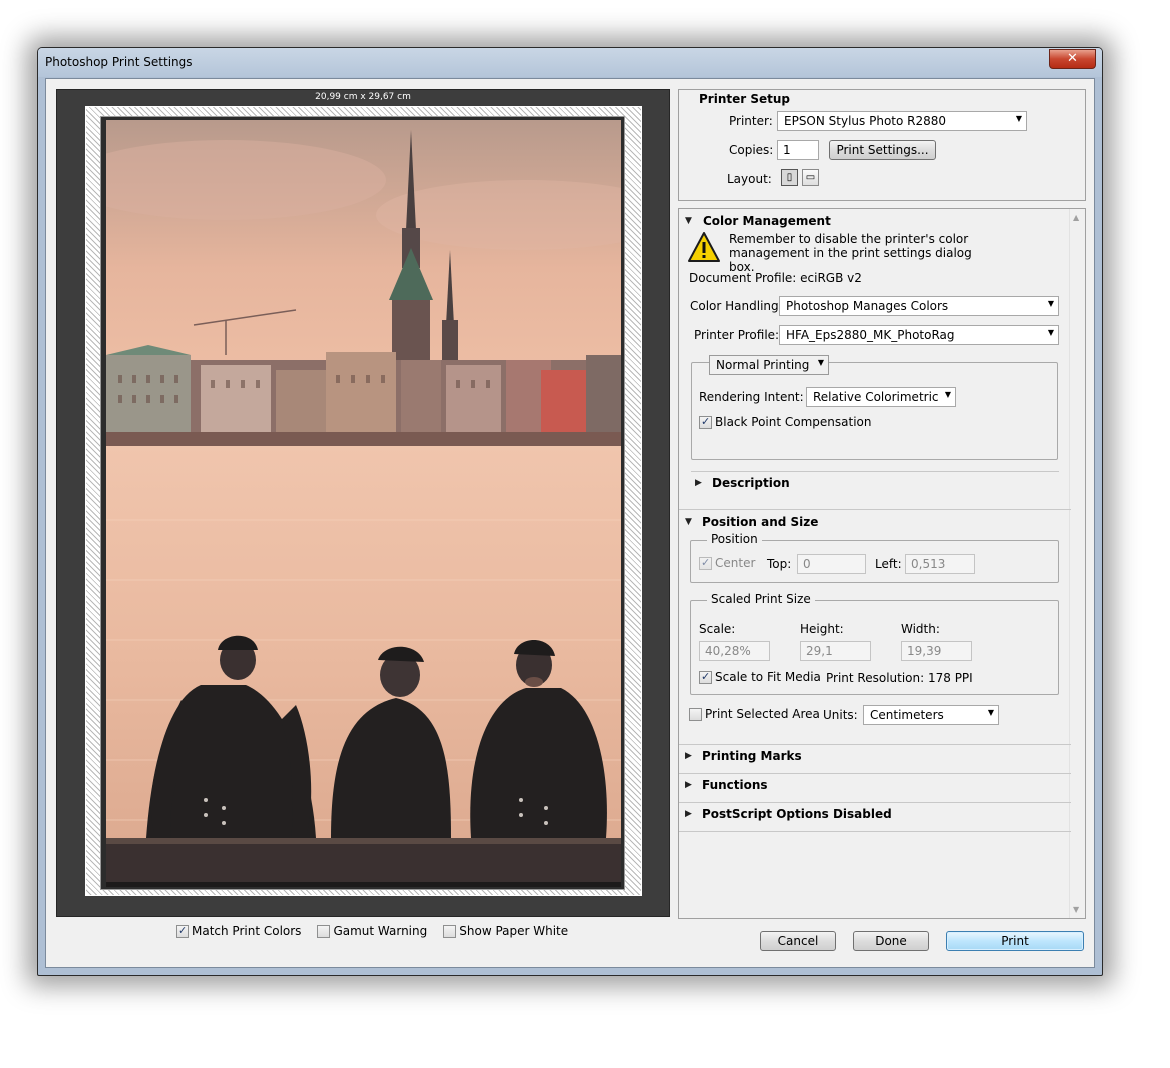 This screenshot has width=1170, height=1068. What do you see at coordinates (931, 715) in the screenshot?
I see `units-dropdown: Centimeters ▼` at bounding box center [931, 715].